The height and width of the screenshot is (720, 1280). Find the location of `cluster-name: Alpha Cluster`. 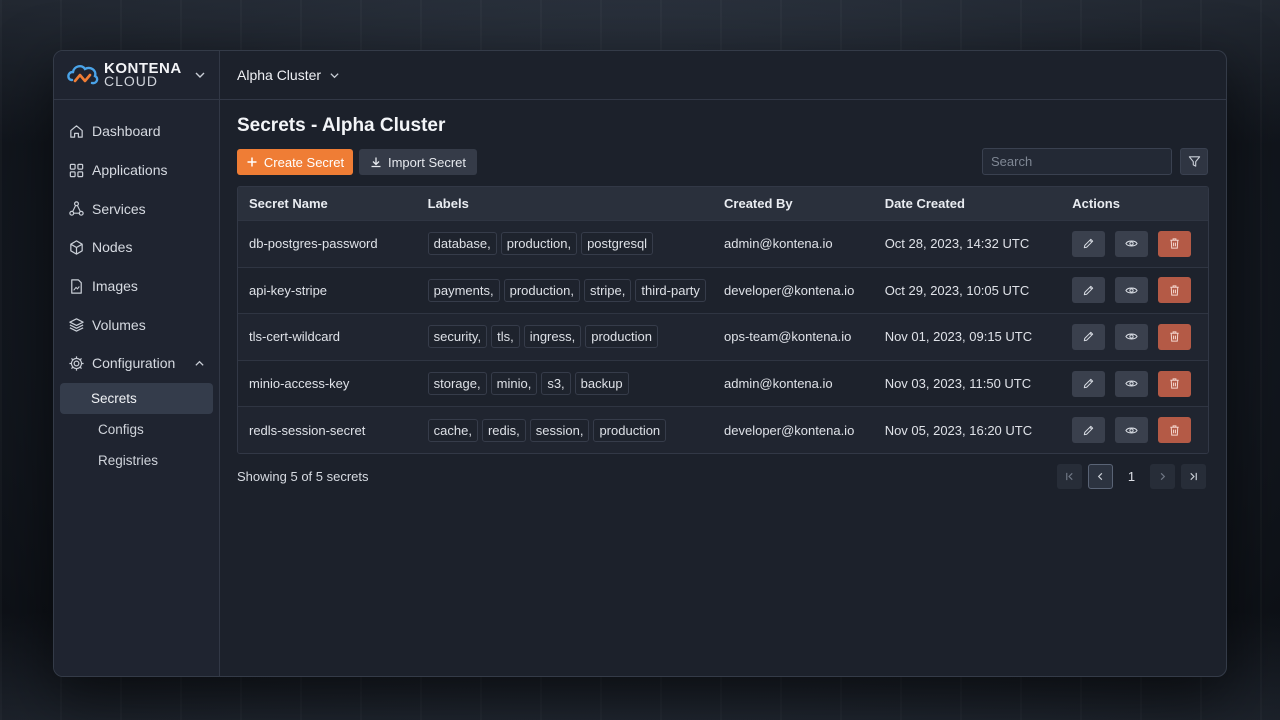

cluster-name: Alpha Cluster is located at coordinates (279, 75).